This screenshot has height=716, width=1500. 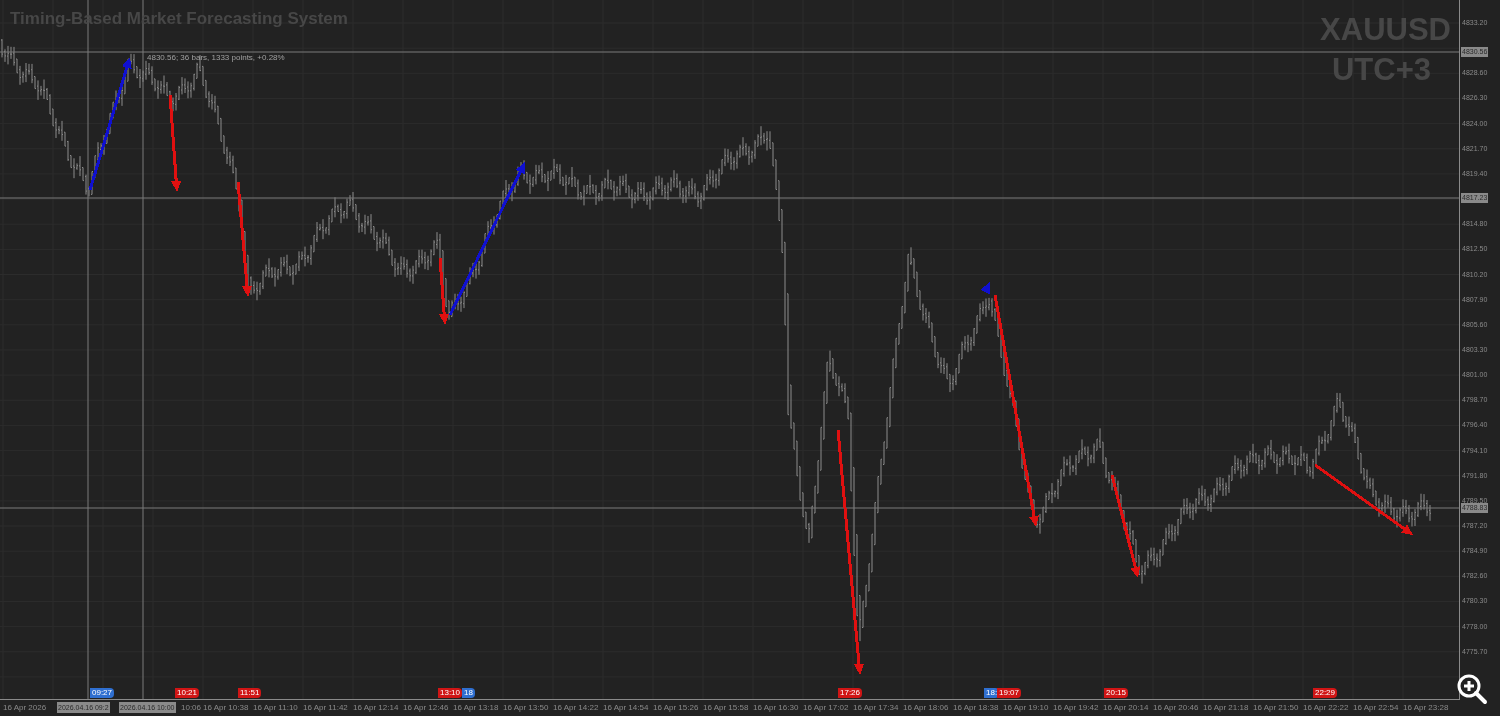 What do you see at coordinates (1126, 708) in the screenshot?
I see `time-tick: 16 Apr 20:14` at bounding box center [1126, 708].